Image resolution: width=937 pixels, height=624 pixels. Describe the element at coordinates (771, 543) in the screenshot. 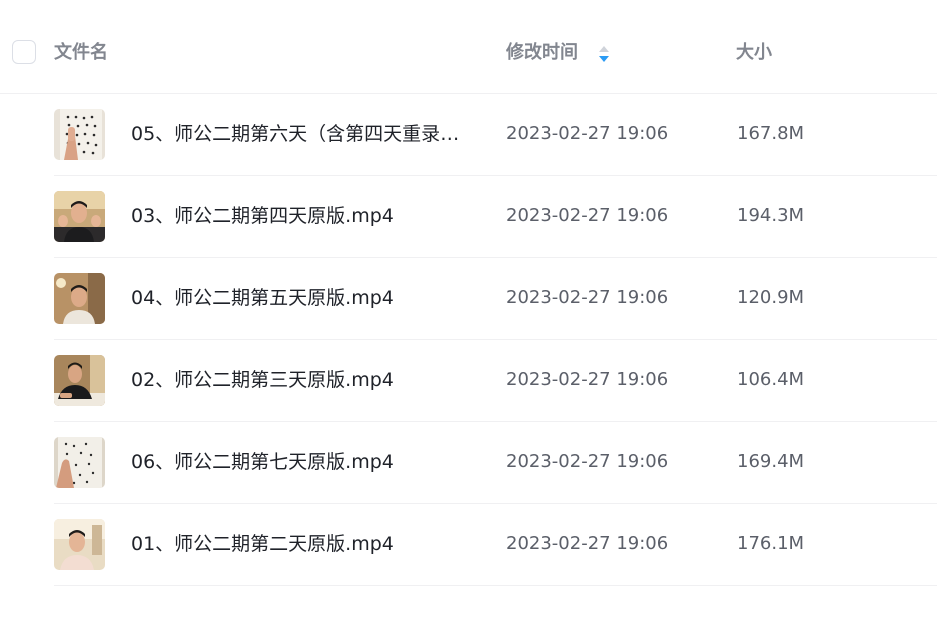

I see `file-size: 176.1M` at that location.